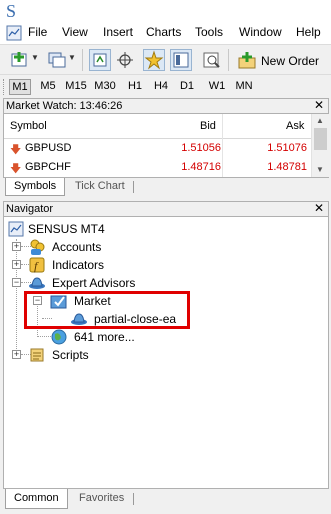 The width and height of the screenshot is (331, 514). I want to click on new-chart-button, so click(20, 60).